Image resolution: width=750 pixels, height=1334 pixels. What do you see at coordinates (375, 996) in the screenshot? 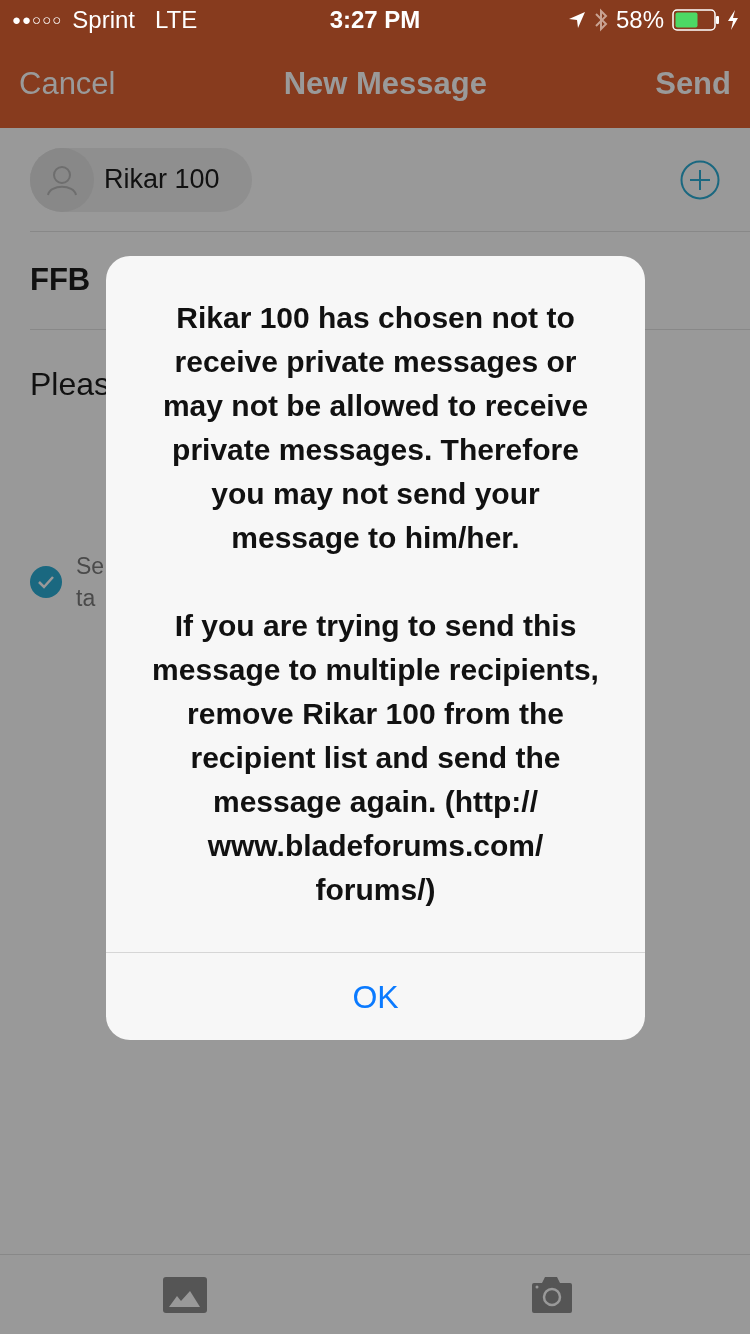
I see `ok-button: OK` at bounding box center [375, 996].